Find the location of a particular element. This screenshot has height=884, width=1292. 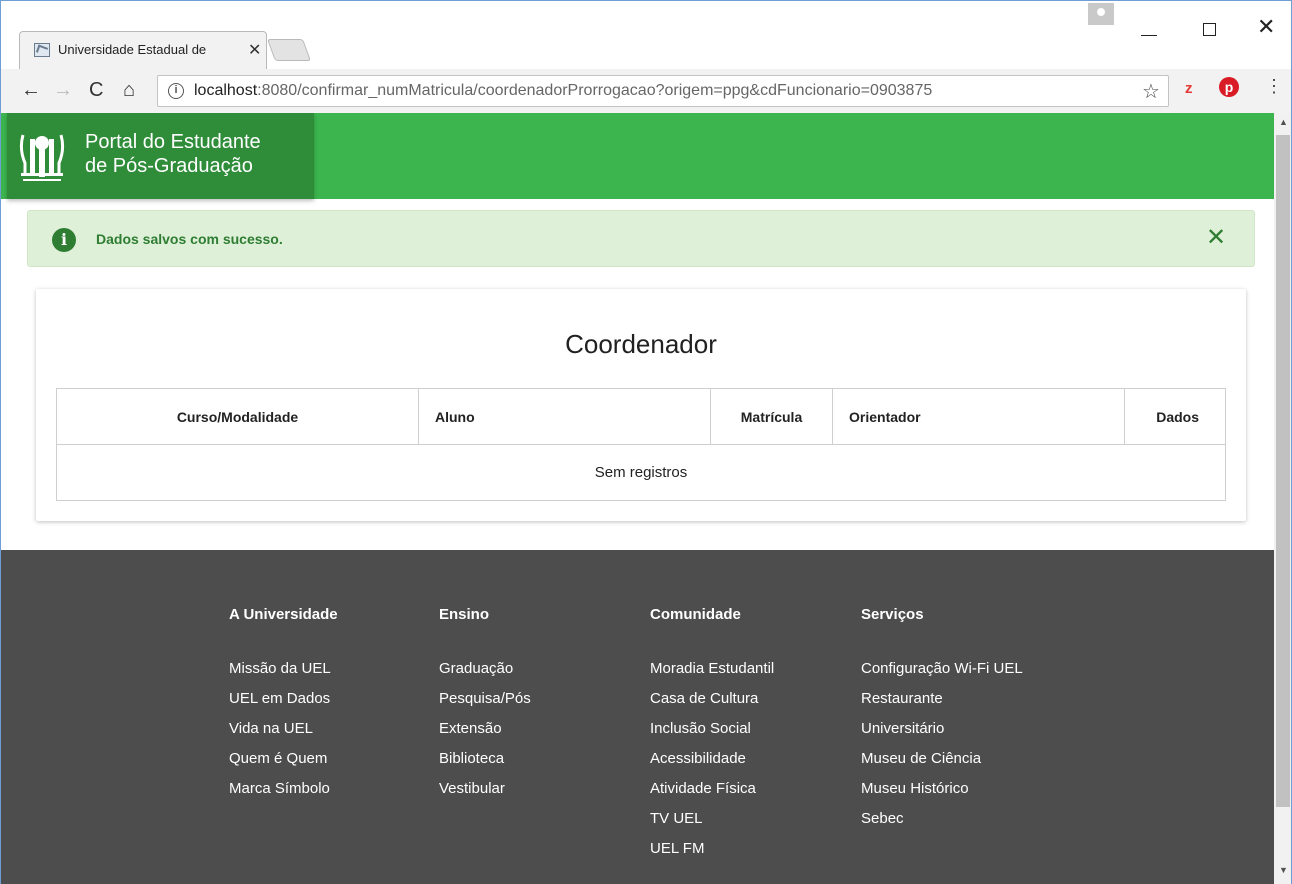

alert-info-icon: i is located at coordinates (64, 240).